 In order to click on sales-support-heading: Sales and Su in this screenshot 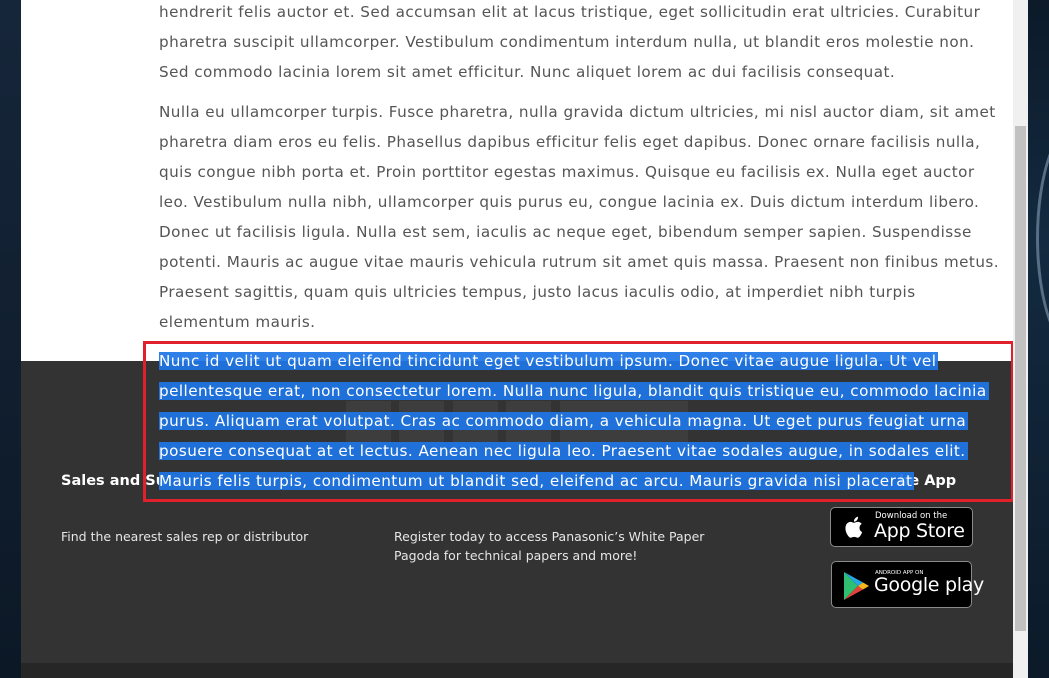, I will do `click(114, 481)`.